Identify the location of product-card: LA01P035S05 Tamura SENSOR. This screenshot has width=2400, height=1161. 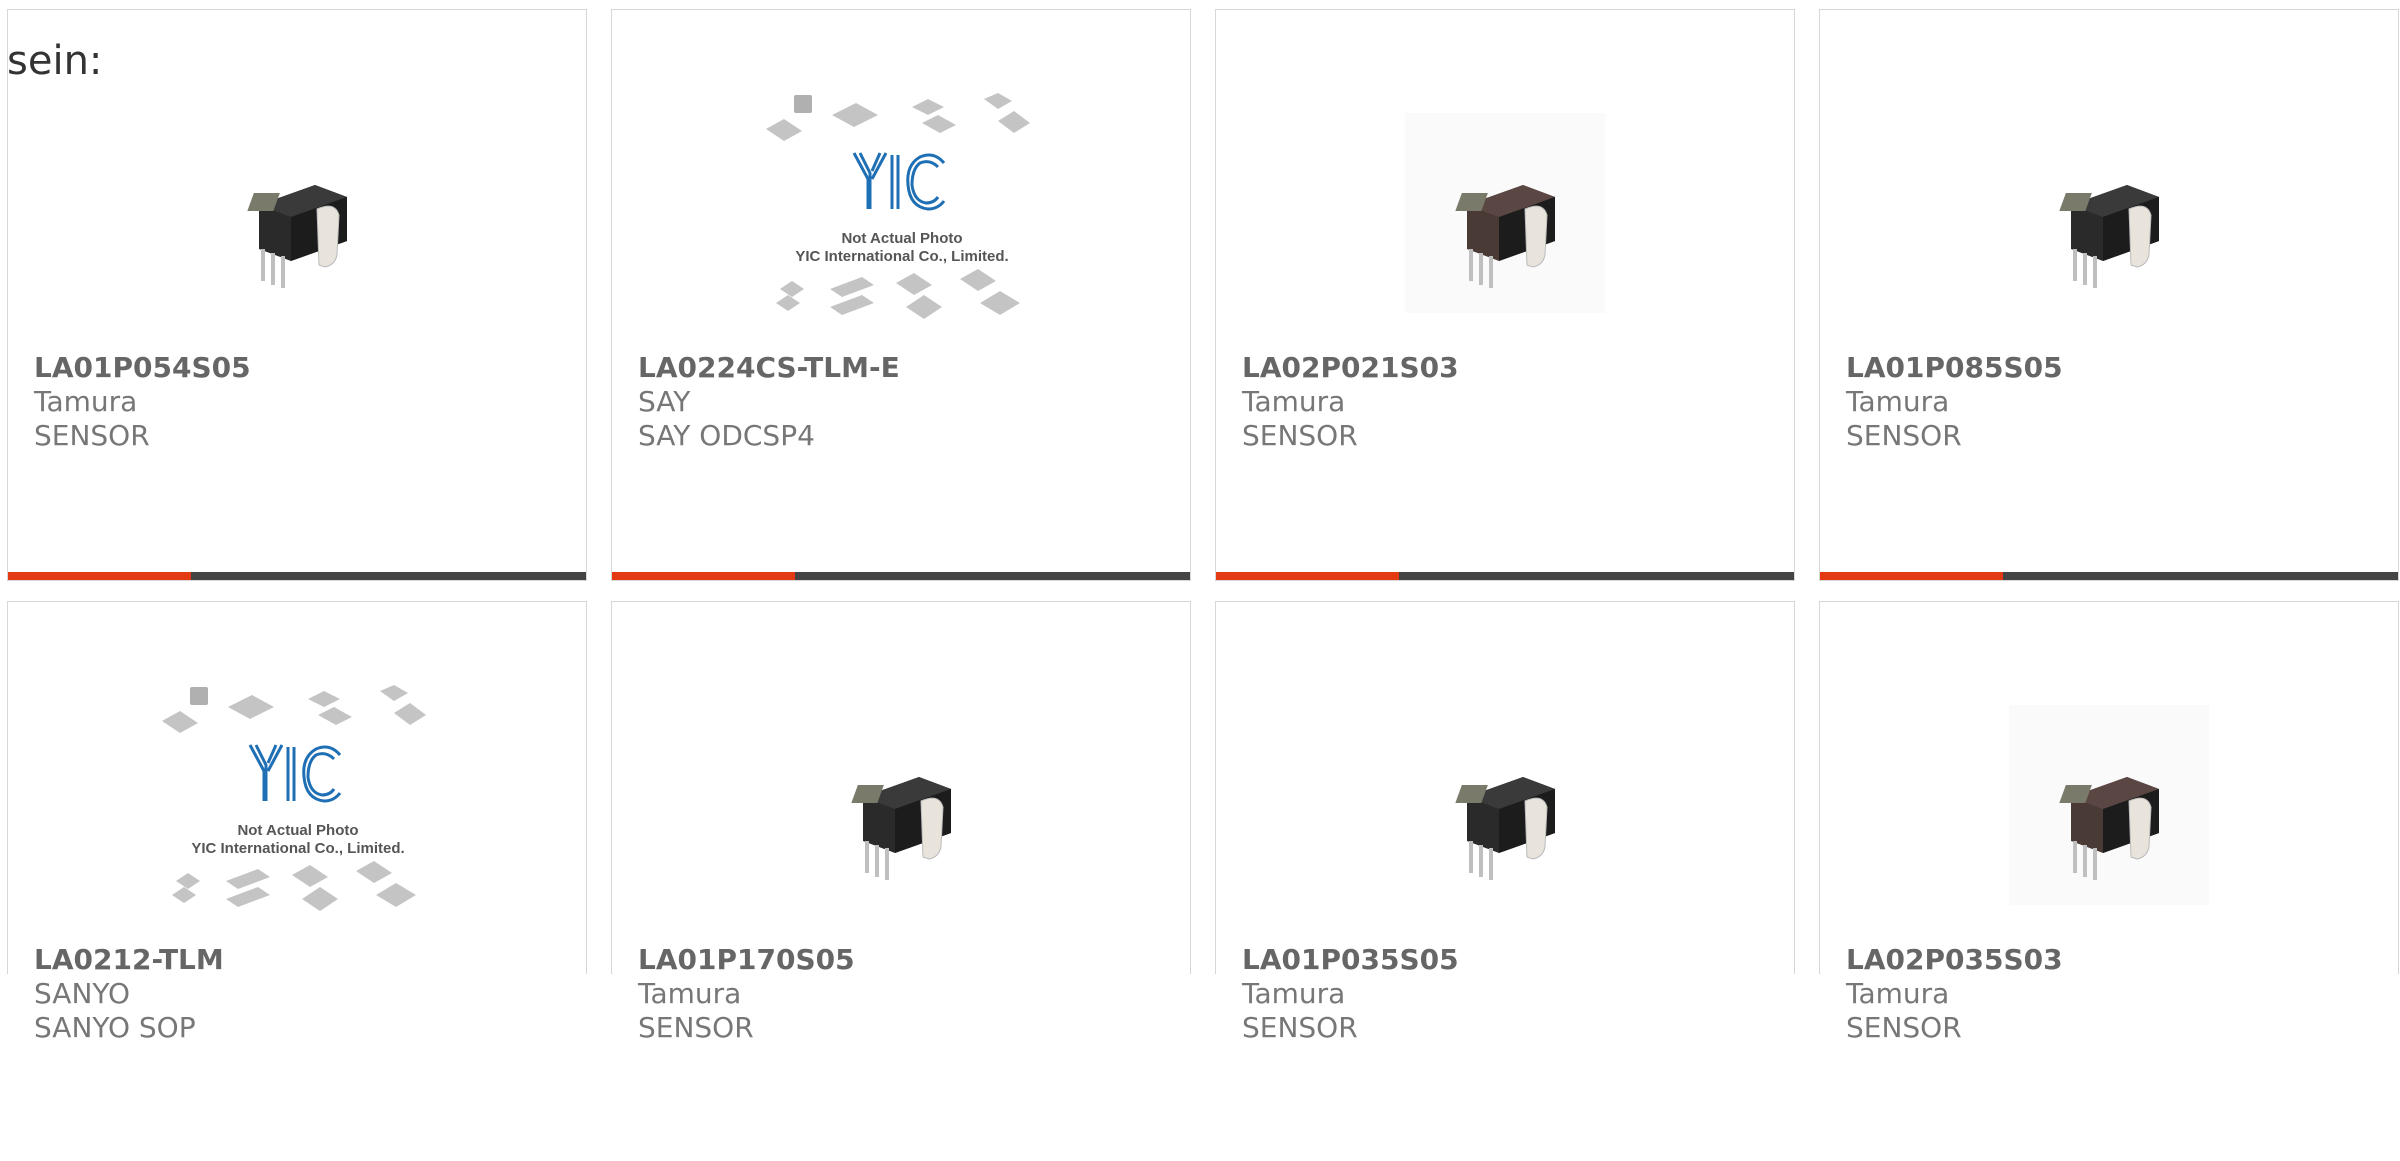
(1505, 822).